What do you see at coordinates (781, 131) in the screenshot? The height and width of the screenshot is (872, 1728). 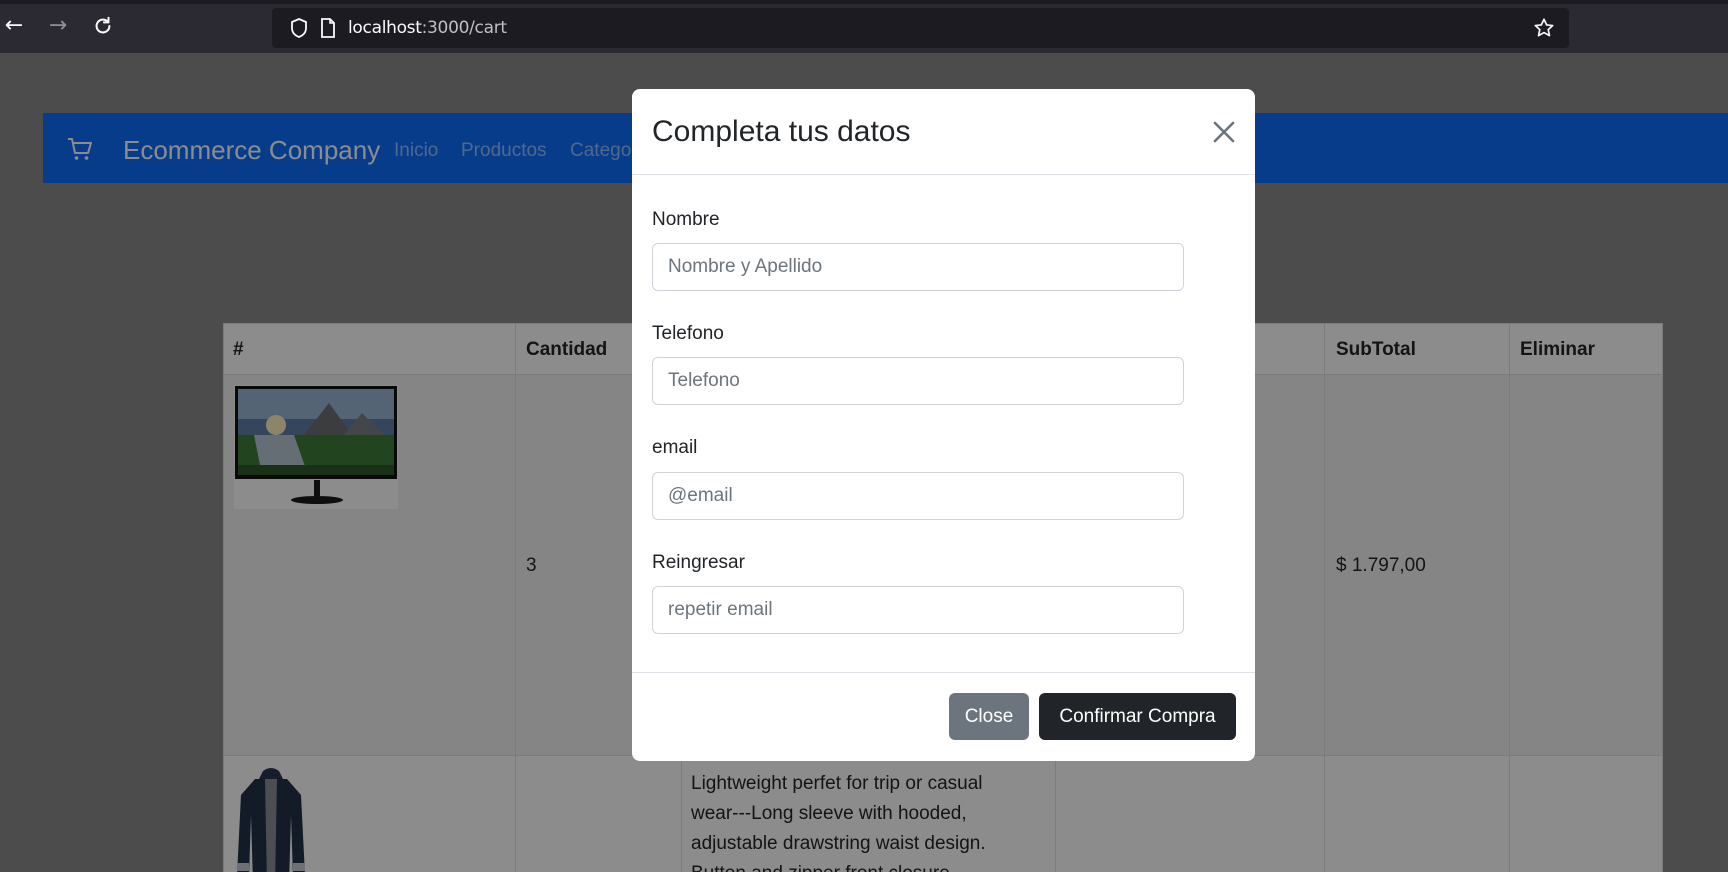 I see `modal-title: Completa tus datos` at bounding box center [781, 131].